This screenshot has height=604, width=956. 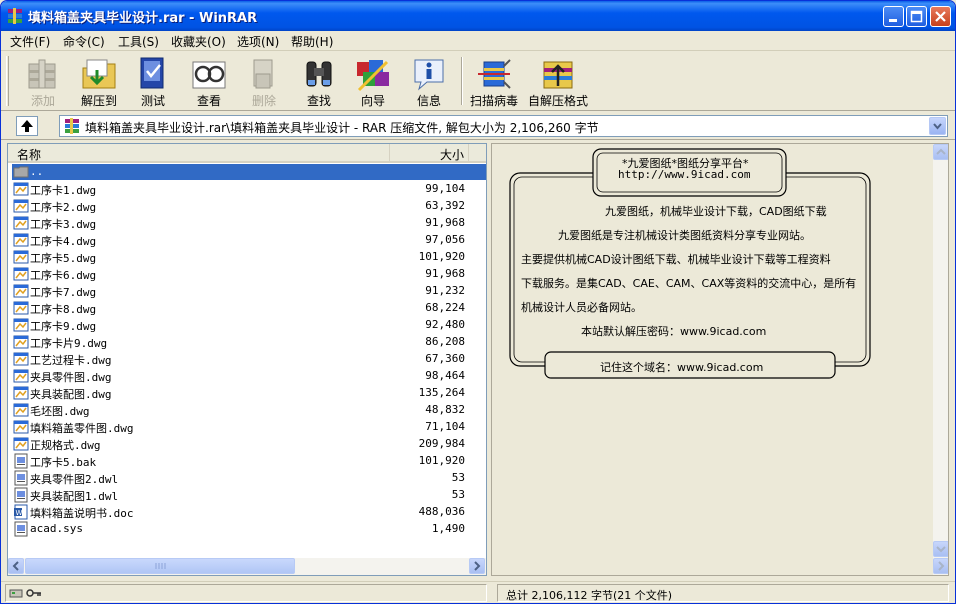 I want to click on table-row: 工序卡1.dwg 99,104, so click(x=247, y=189).